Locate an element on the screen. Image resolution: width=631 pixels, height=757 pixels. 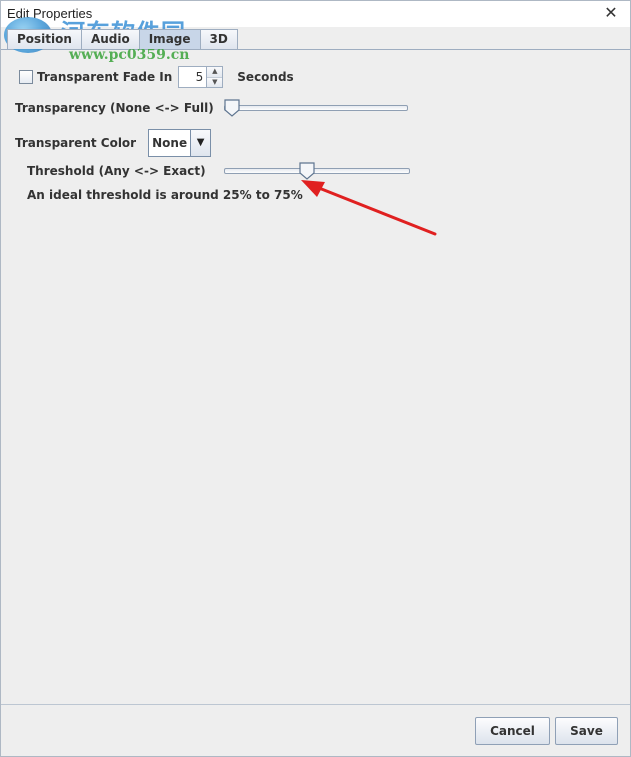
fade-checkbox is located at coordinates (26, 77).